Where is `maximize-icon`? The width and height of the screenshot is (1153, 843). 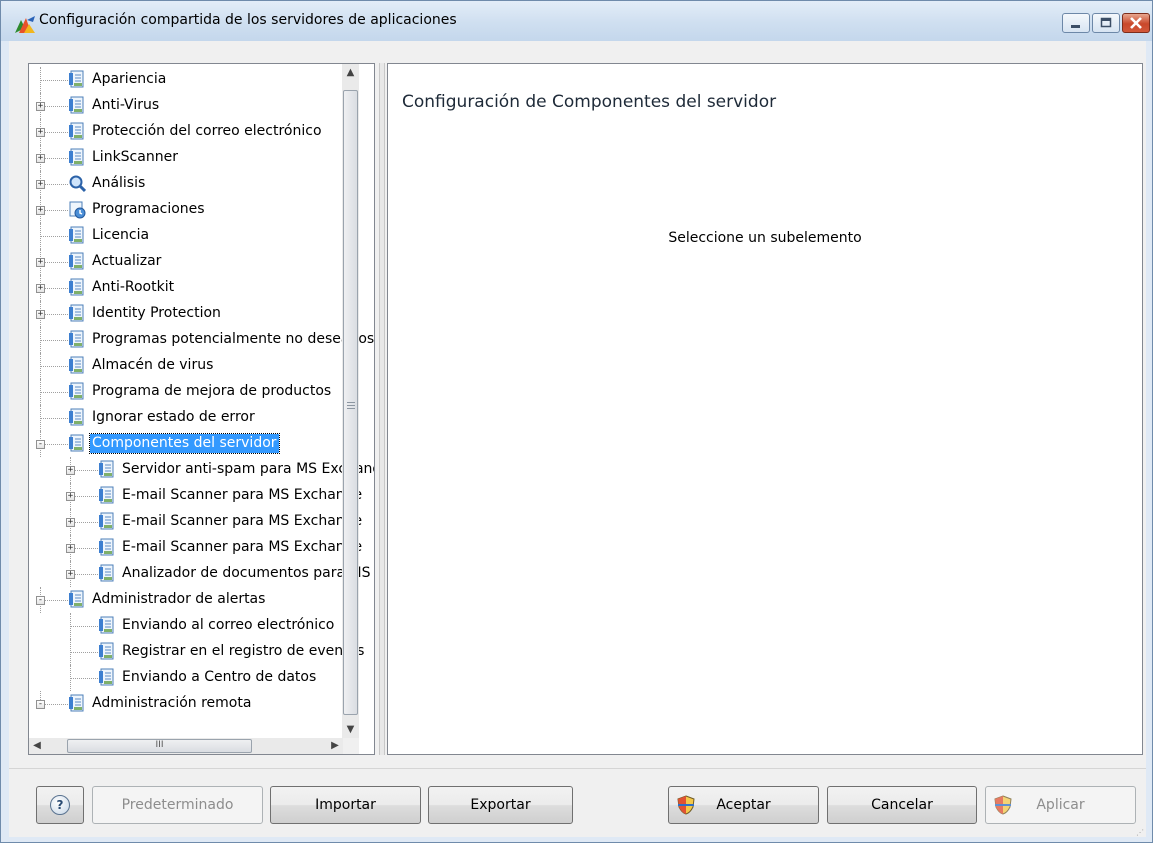 maximize-icon is located at coordinates (1106, 22).